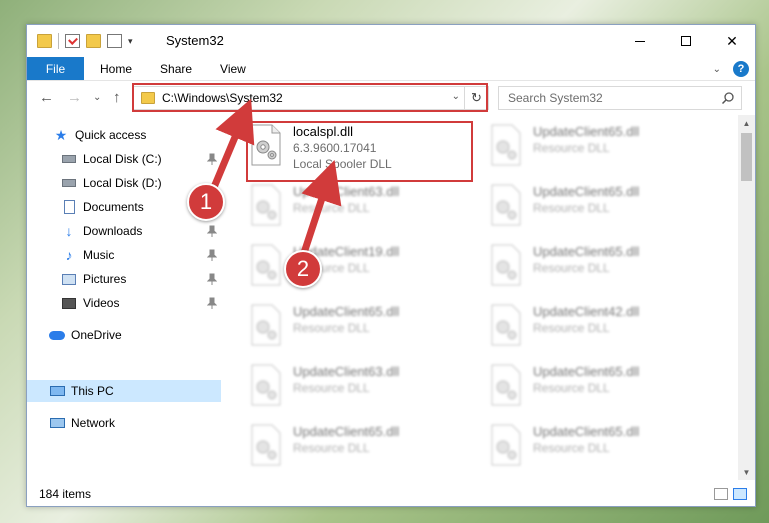 This screenshot has width=769, height=523. Describe the element at coordinates (310, 97) in the screenshot. I see `address-bar-highlight` at that location.